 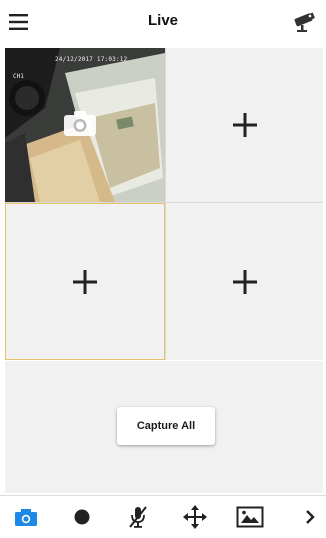 What do you see at coordinates (26, 517) in the screenshot?
I see `camera-icon` at bounding box center [26, 517].